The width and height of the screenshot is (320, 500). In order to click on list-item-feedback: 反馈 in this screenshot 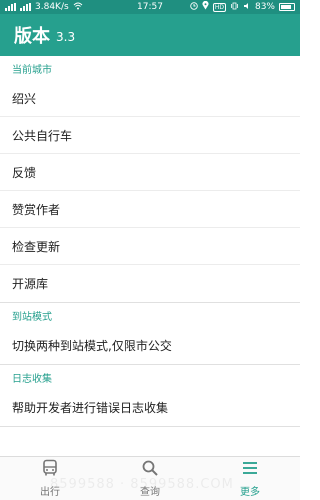, I will do `click(150, 172)`.